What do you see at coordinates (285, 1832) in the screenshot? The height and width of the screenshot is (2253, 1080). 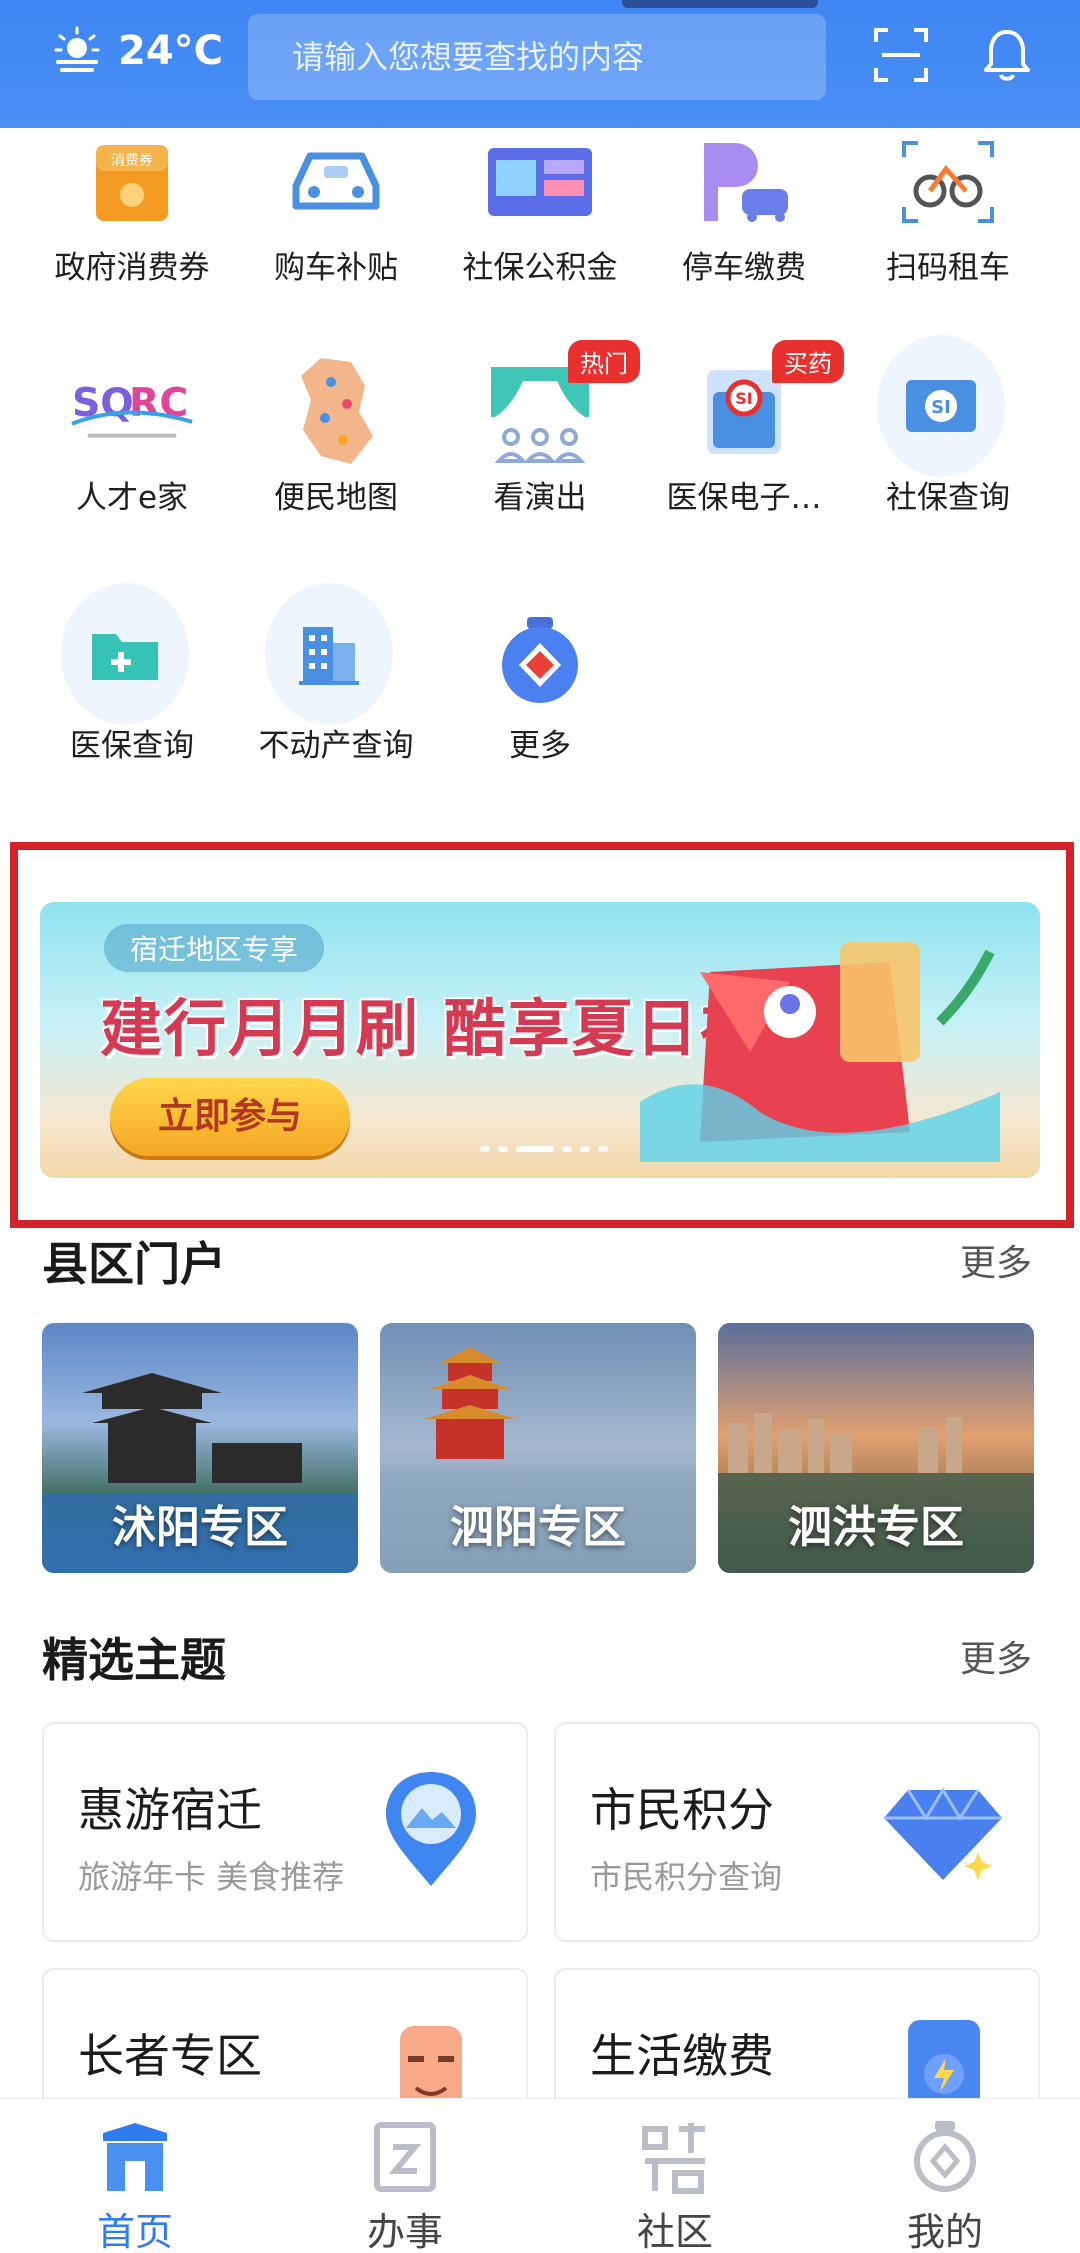 I see `theme-card-tourism: 惠游宿迁 旅游年卡 美食推荐` at bounding box center [285, 1832].